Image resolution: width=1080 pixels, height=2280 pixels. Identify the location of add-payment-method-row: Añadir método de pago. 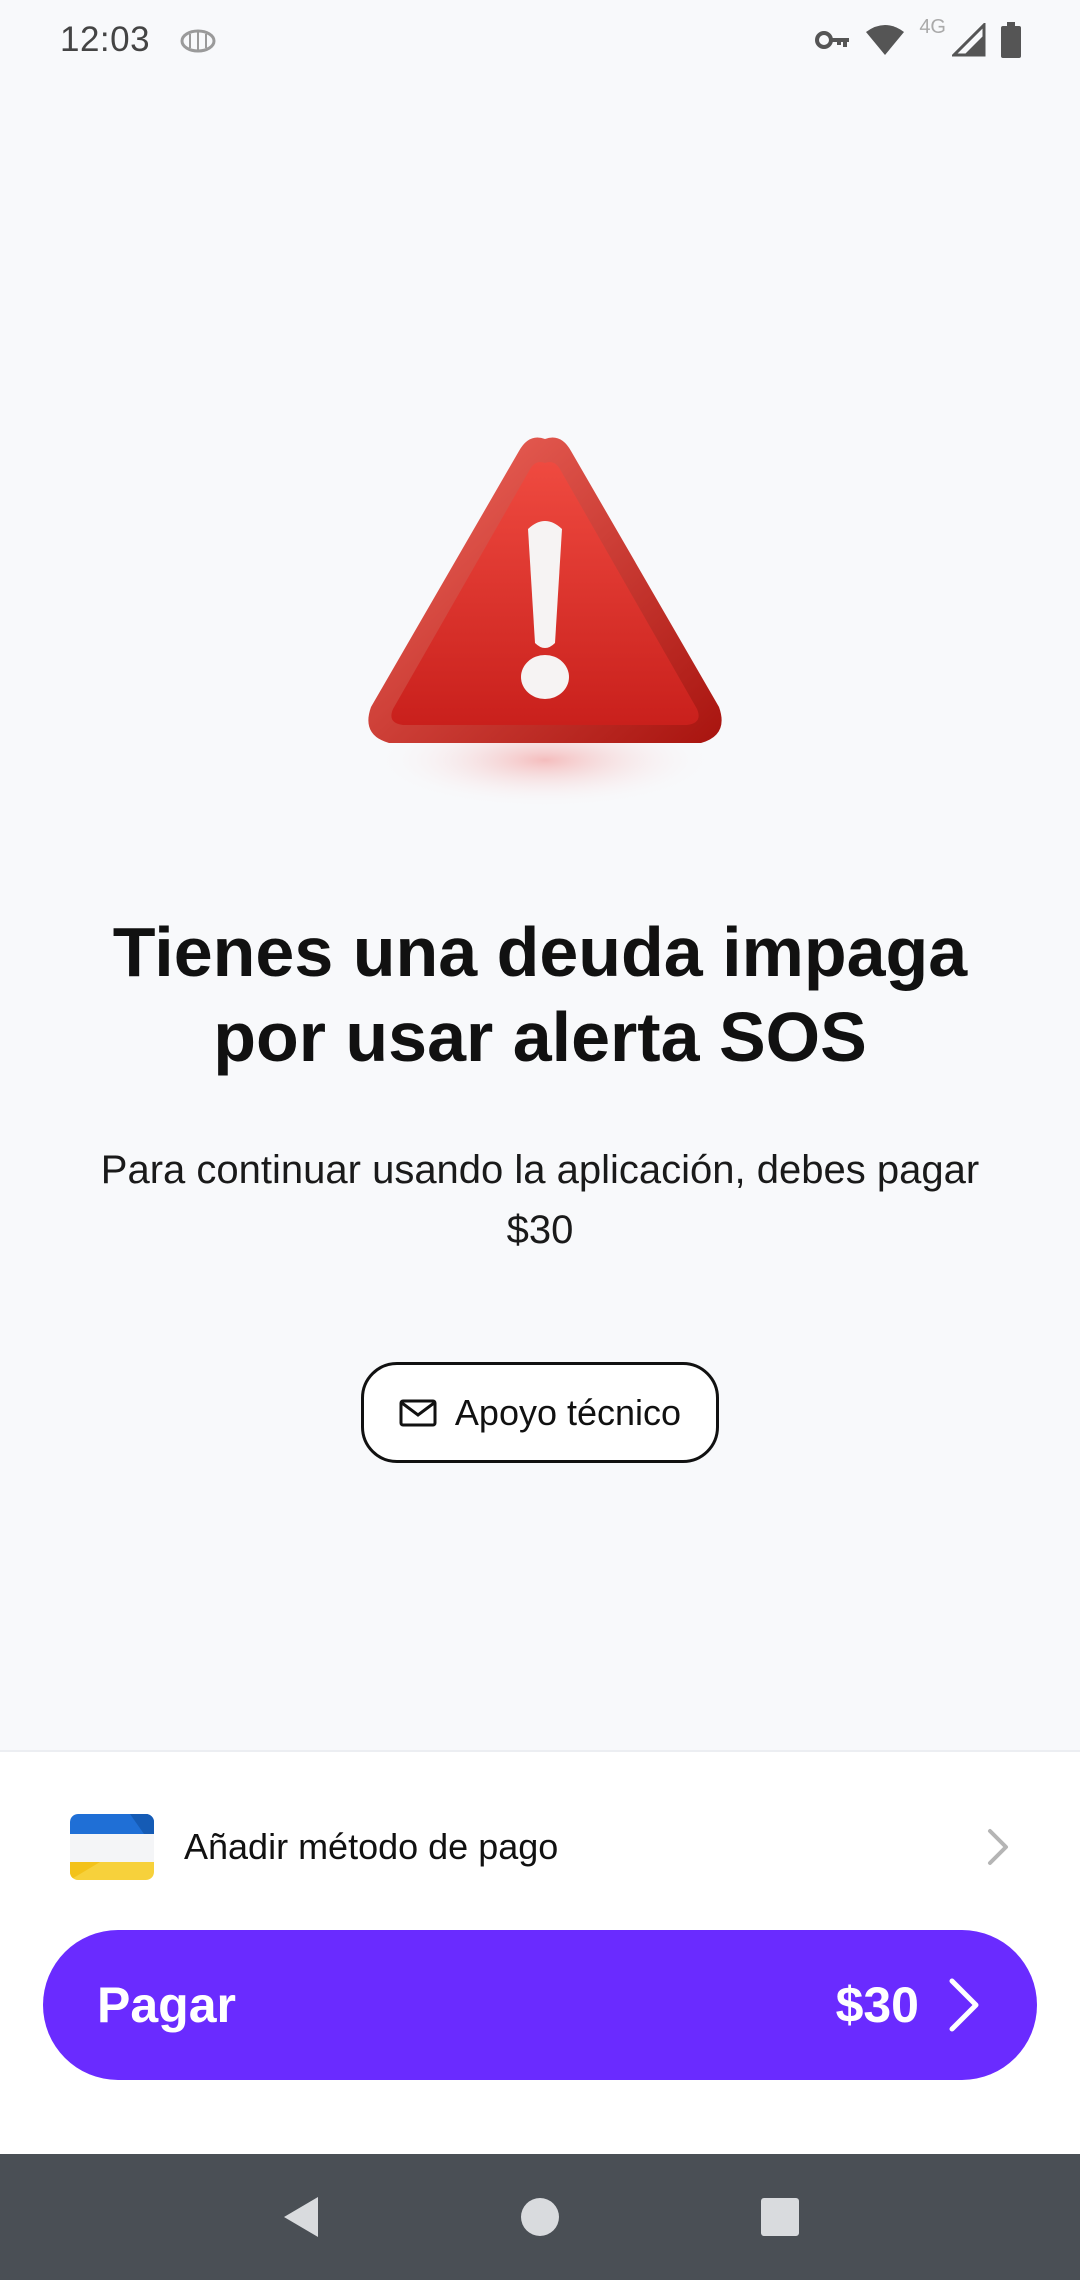
(540, 1847).